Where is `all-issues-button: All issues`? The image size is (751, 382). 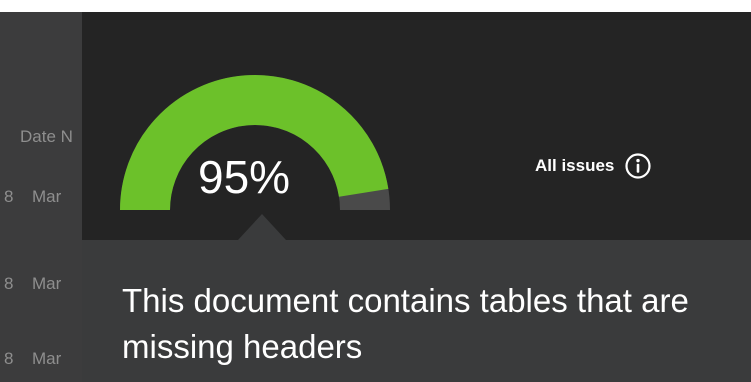 all-issues-button: All issues is located at coordinates (593, 166).